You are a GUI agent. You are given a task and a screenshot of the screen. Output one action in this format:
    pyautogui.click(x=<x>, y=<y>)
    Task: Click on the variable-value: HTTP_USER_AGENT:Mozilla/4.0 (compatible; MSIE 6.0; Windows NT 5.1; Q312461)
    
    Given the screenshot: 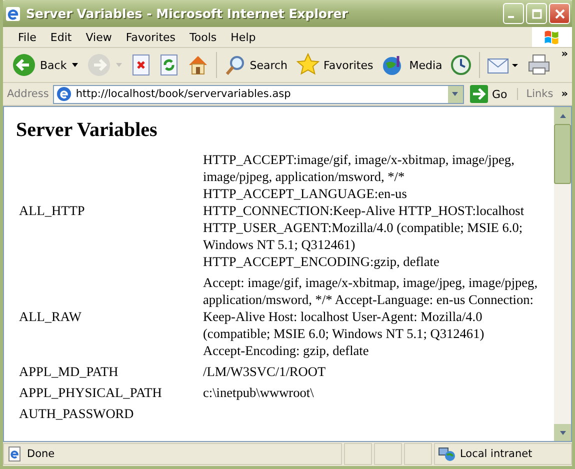 What is the action you would take?
    pyautogui.click(x=363, y=236)
    